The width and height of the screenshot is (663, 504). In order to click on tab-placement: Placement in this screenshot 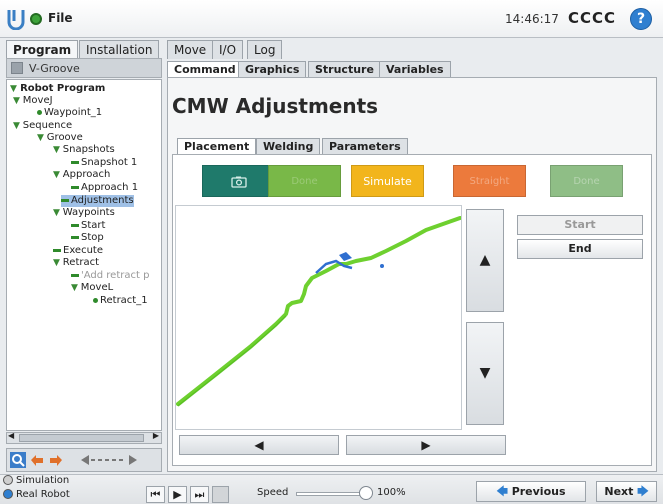, I will do `click(217, 146)`.